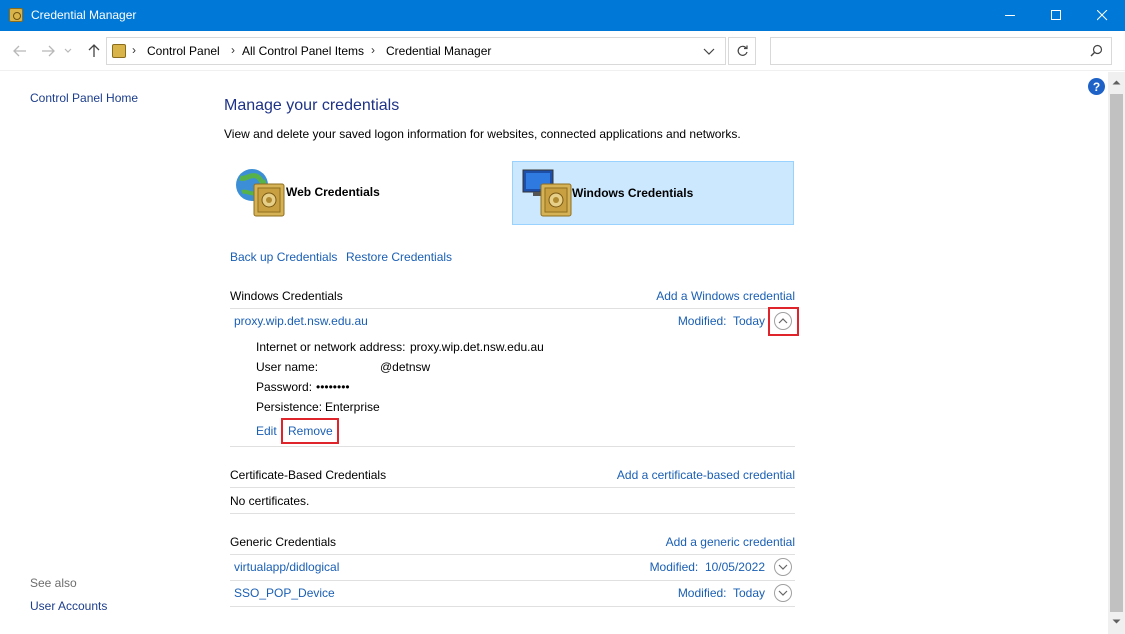  What do you see at coordinates (333, 387) in the screenshot?
I see `password-value: ••••••••` at bounding box center [333, 387].